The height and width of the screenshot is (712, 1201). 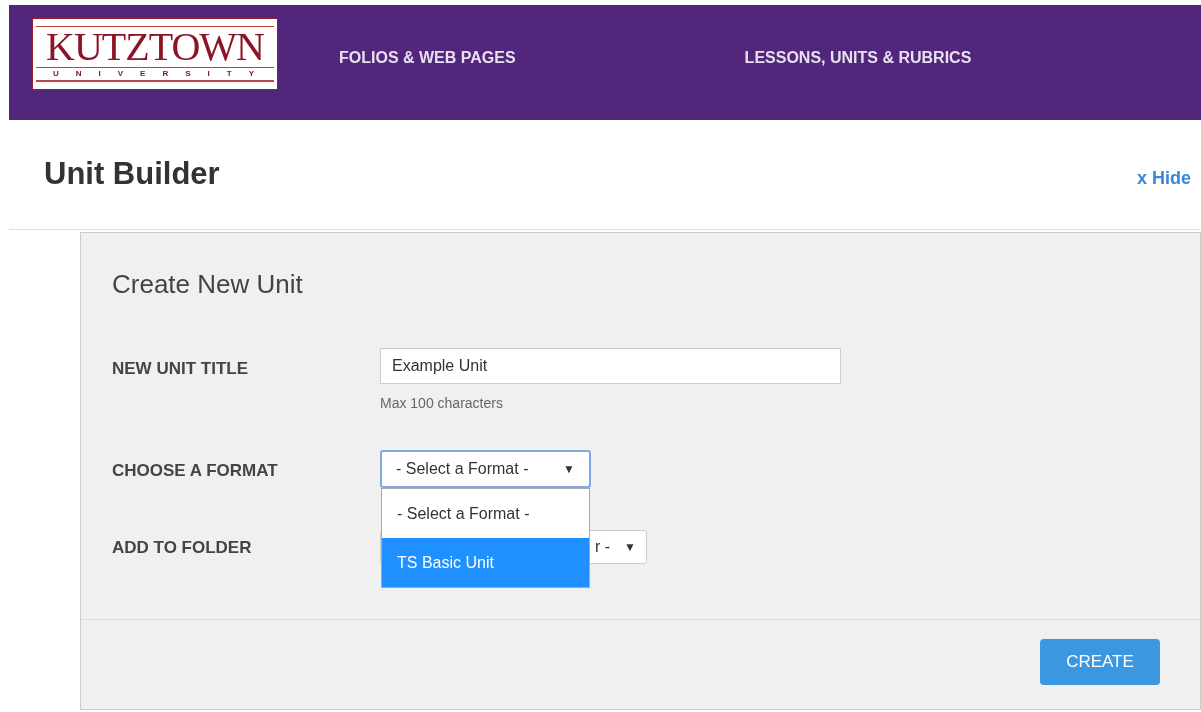 What do you see at coordinates (155, 46) in the screenshot?
I see `logo-name: KUTZTOWN` at bounding box center [155, 46].